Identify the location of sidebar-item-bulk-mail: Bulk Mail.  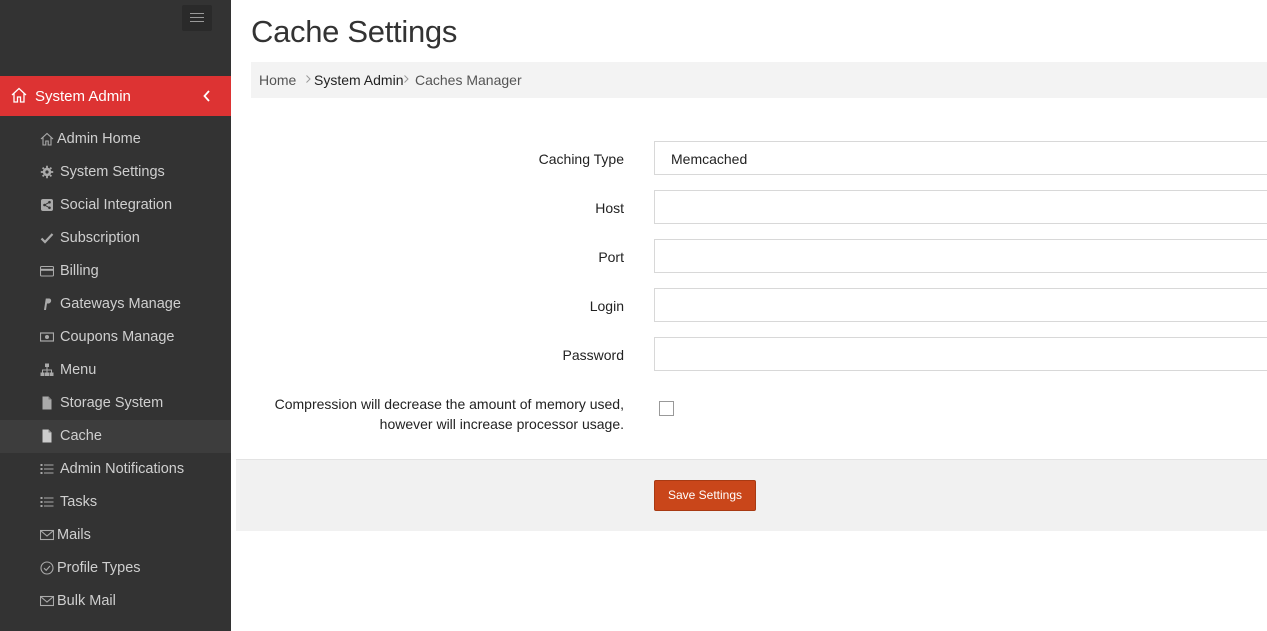
(115, 601).